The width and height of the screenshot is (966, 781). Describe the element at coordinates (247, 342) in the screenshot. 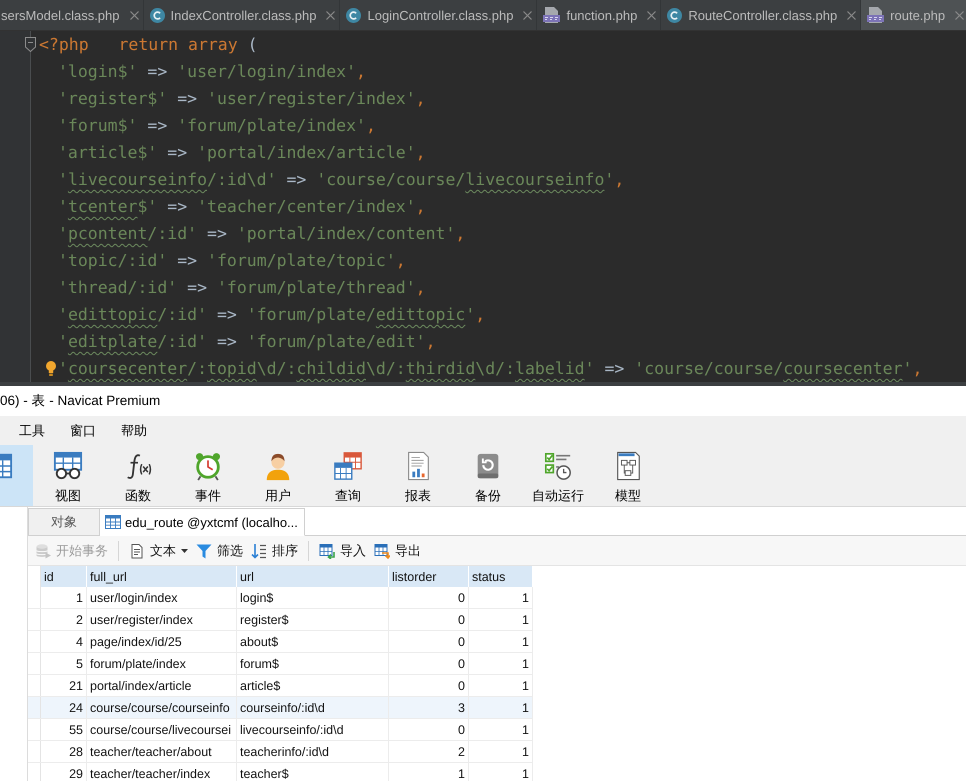

I see `code-line: 'editplate/:id' => 'forum/plate/edit',` at that location.